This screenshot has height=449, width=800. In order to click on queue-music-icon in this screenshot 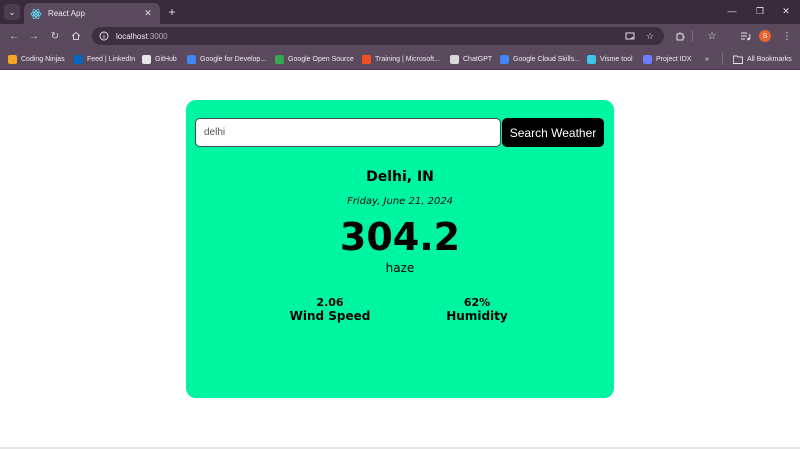, I will do `click(745, 36)`.